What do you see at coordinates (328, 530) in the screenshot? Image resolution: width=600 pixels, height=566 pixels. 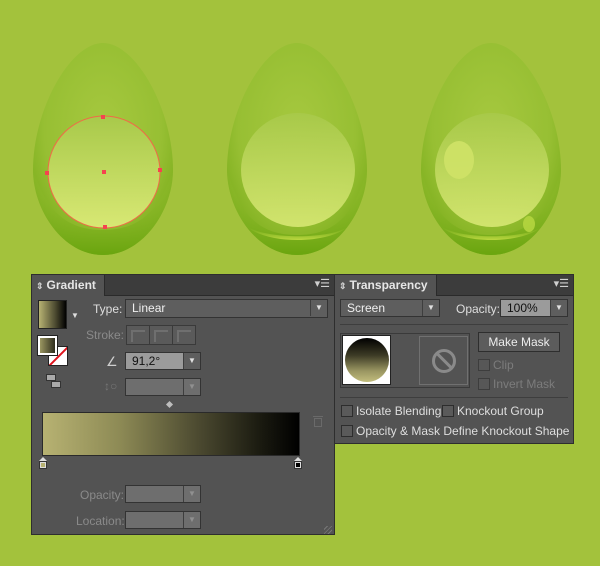 I see `resize-grip-icon` at bounding box center [328, 530].